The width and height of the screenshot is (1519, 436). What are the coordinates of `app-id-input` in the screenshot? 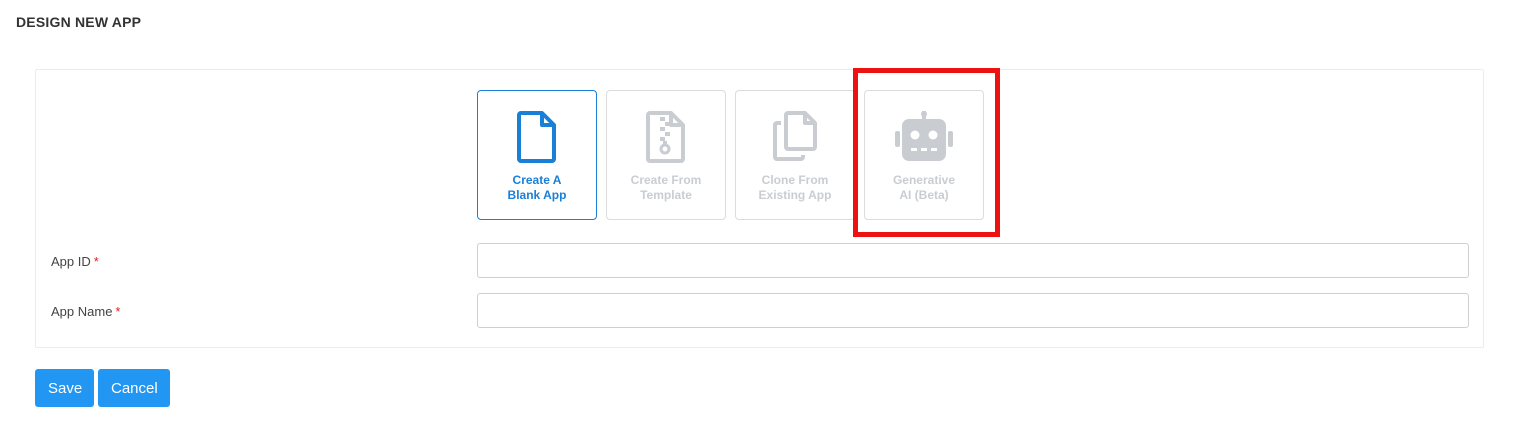 It's located at (973, 260).